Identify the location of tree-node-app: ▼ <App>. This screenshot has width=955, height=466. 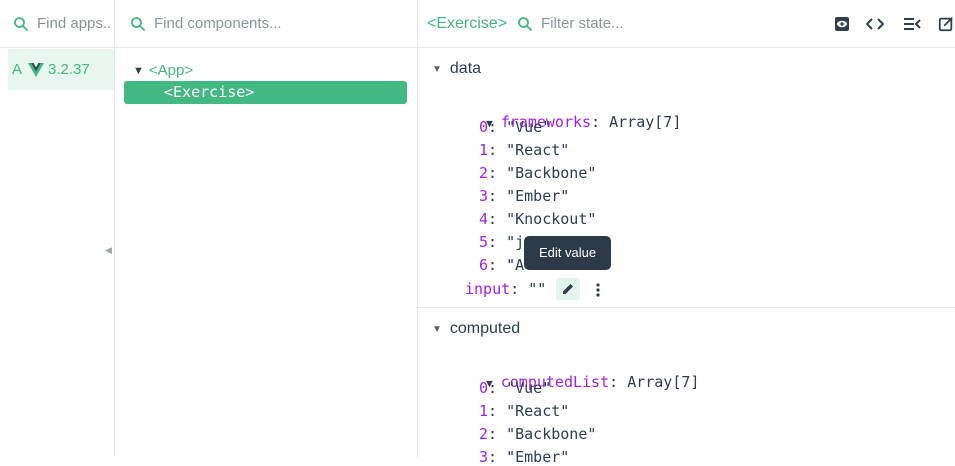
(163, 70).